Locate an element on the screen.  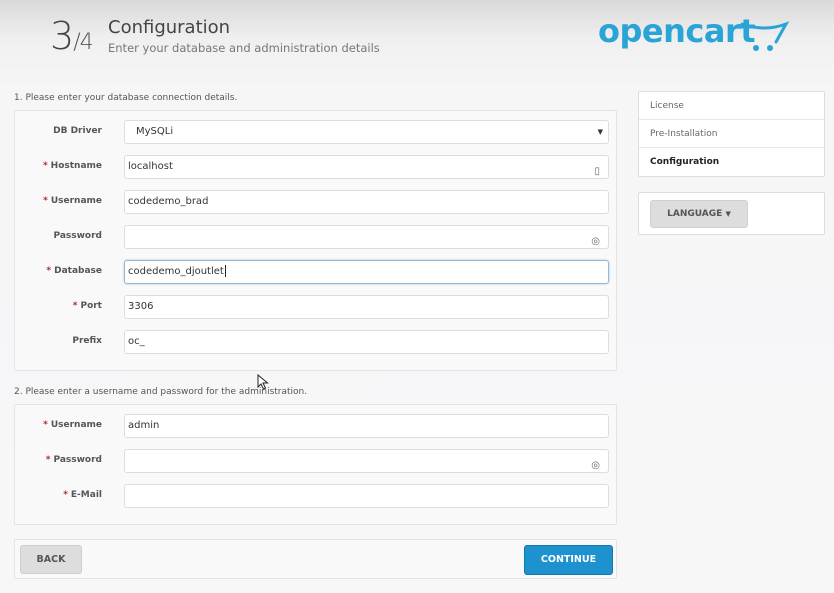
form-row-prefix: Prefix oc_ is located at coordinates (315, 342).